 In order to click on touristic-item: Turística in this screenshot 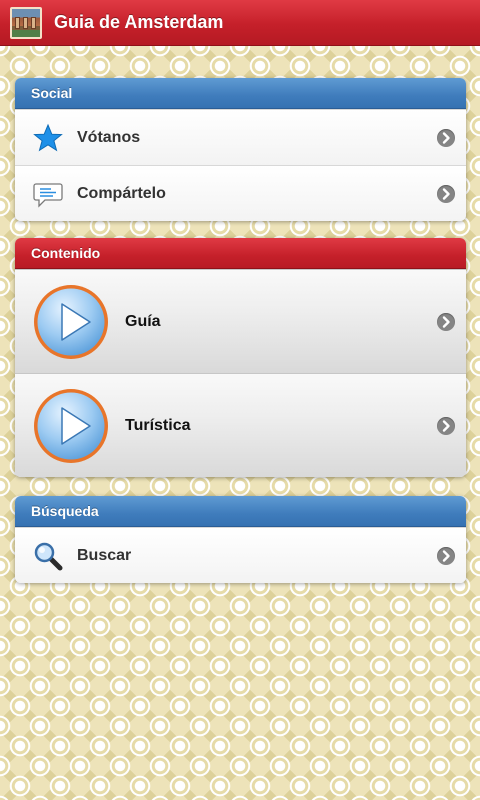, I will do `click(240, 425)`.